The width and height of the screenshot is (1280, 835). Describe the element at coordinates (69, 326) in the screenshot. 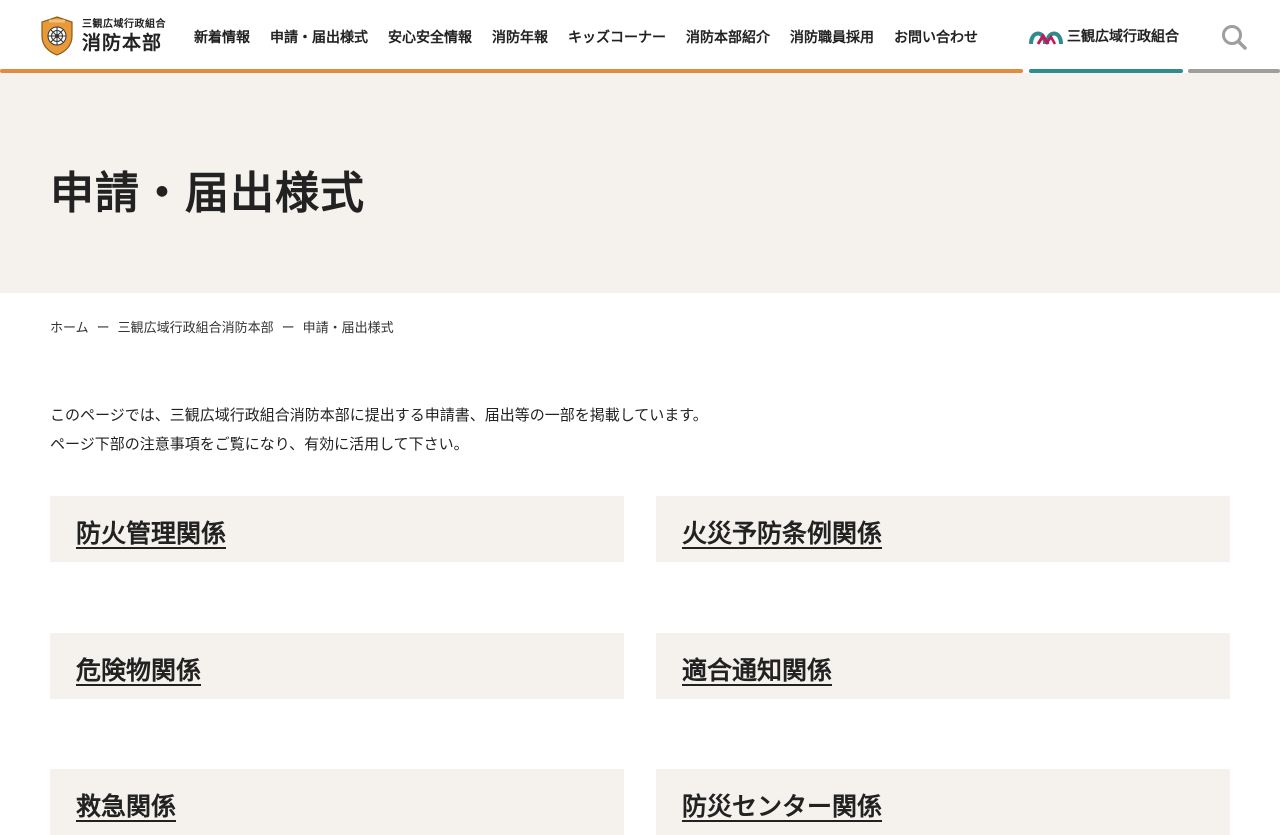

I see `breadcrumb-home: ホーム` at that location.